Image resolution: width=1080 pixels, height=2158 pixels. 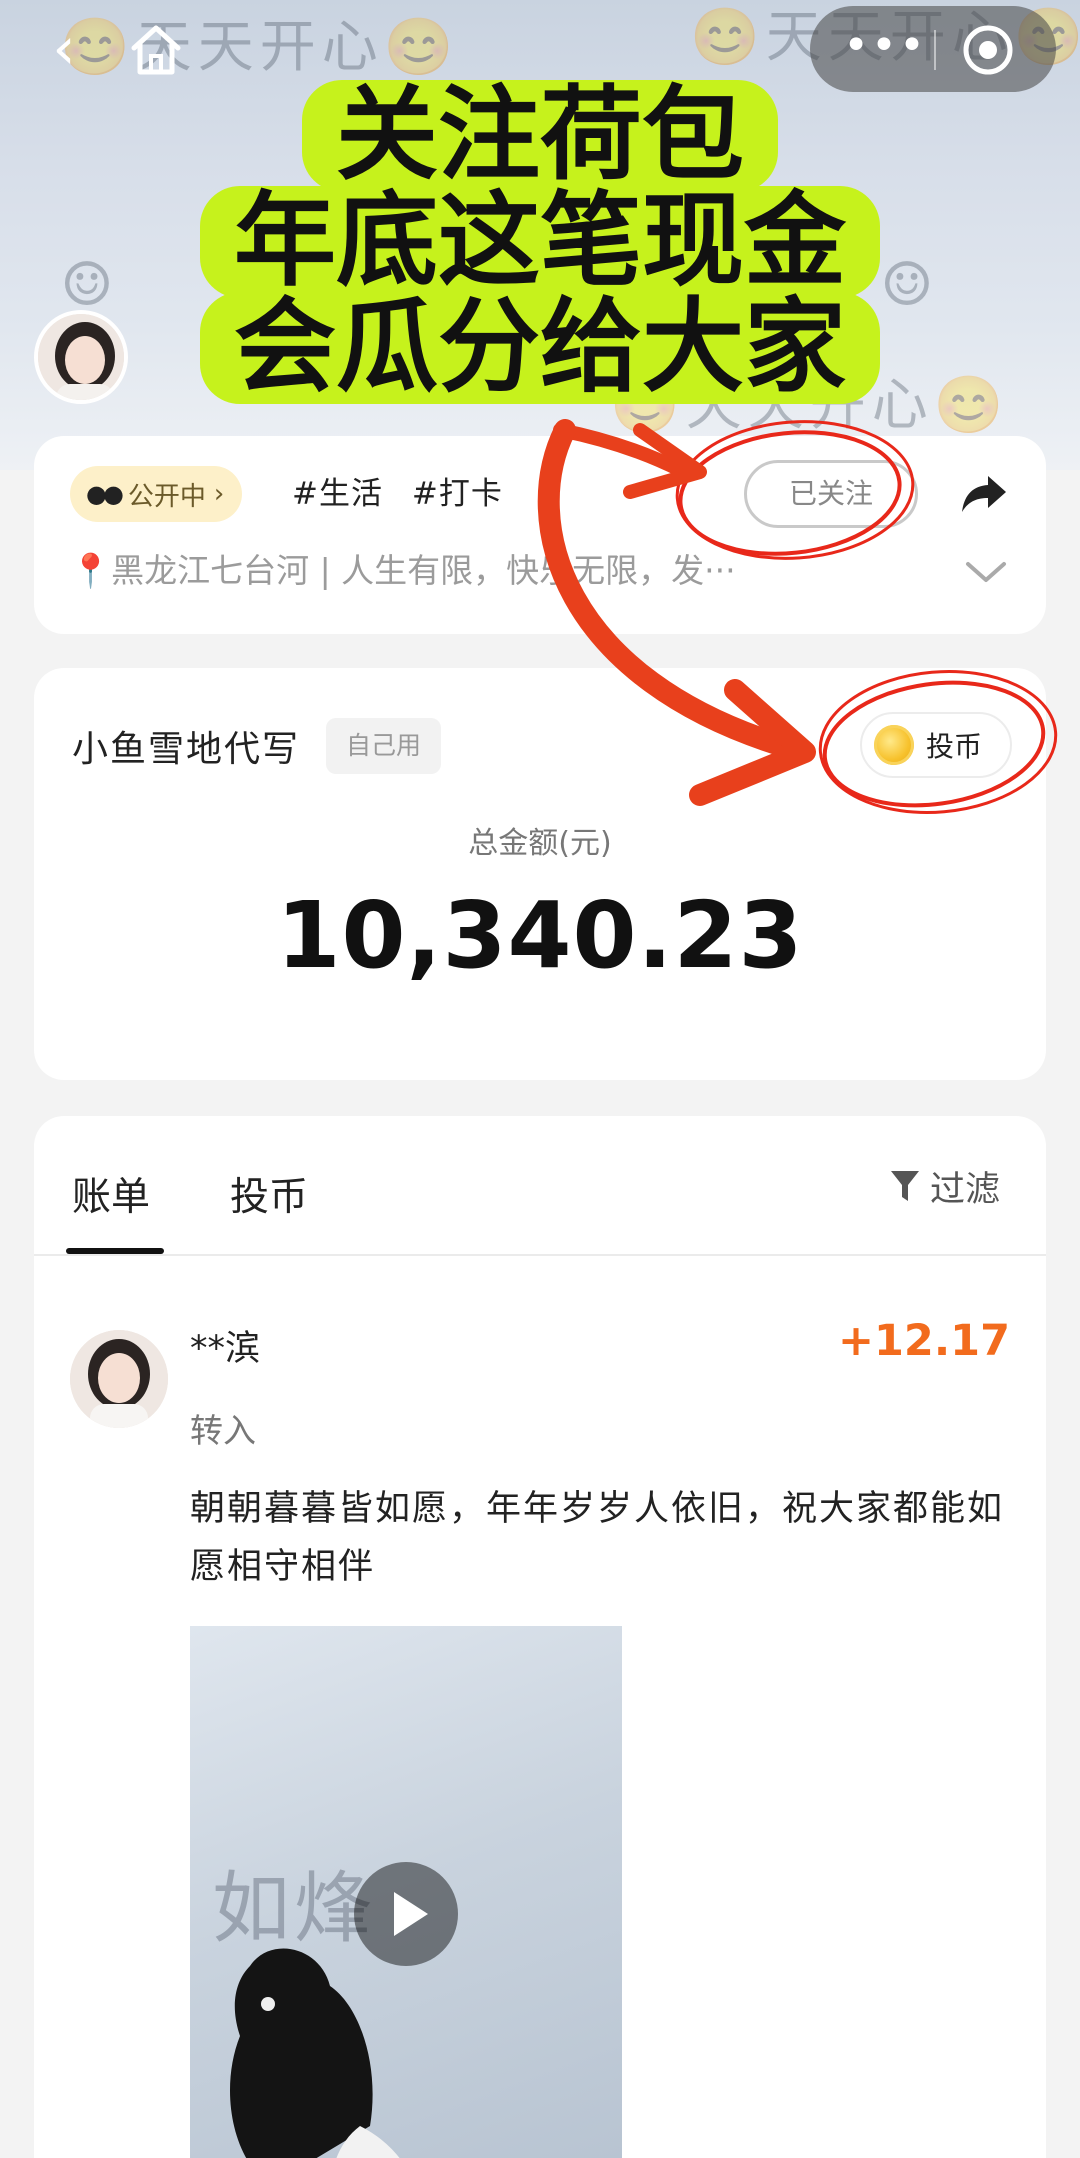 What do you see at coordinates (540, 136) in the screenshot?
I see `promo-line-1: 关注荷包` at bounding box center [540, 136].